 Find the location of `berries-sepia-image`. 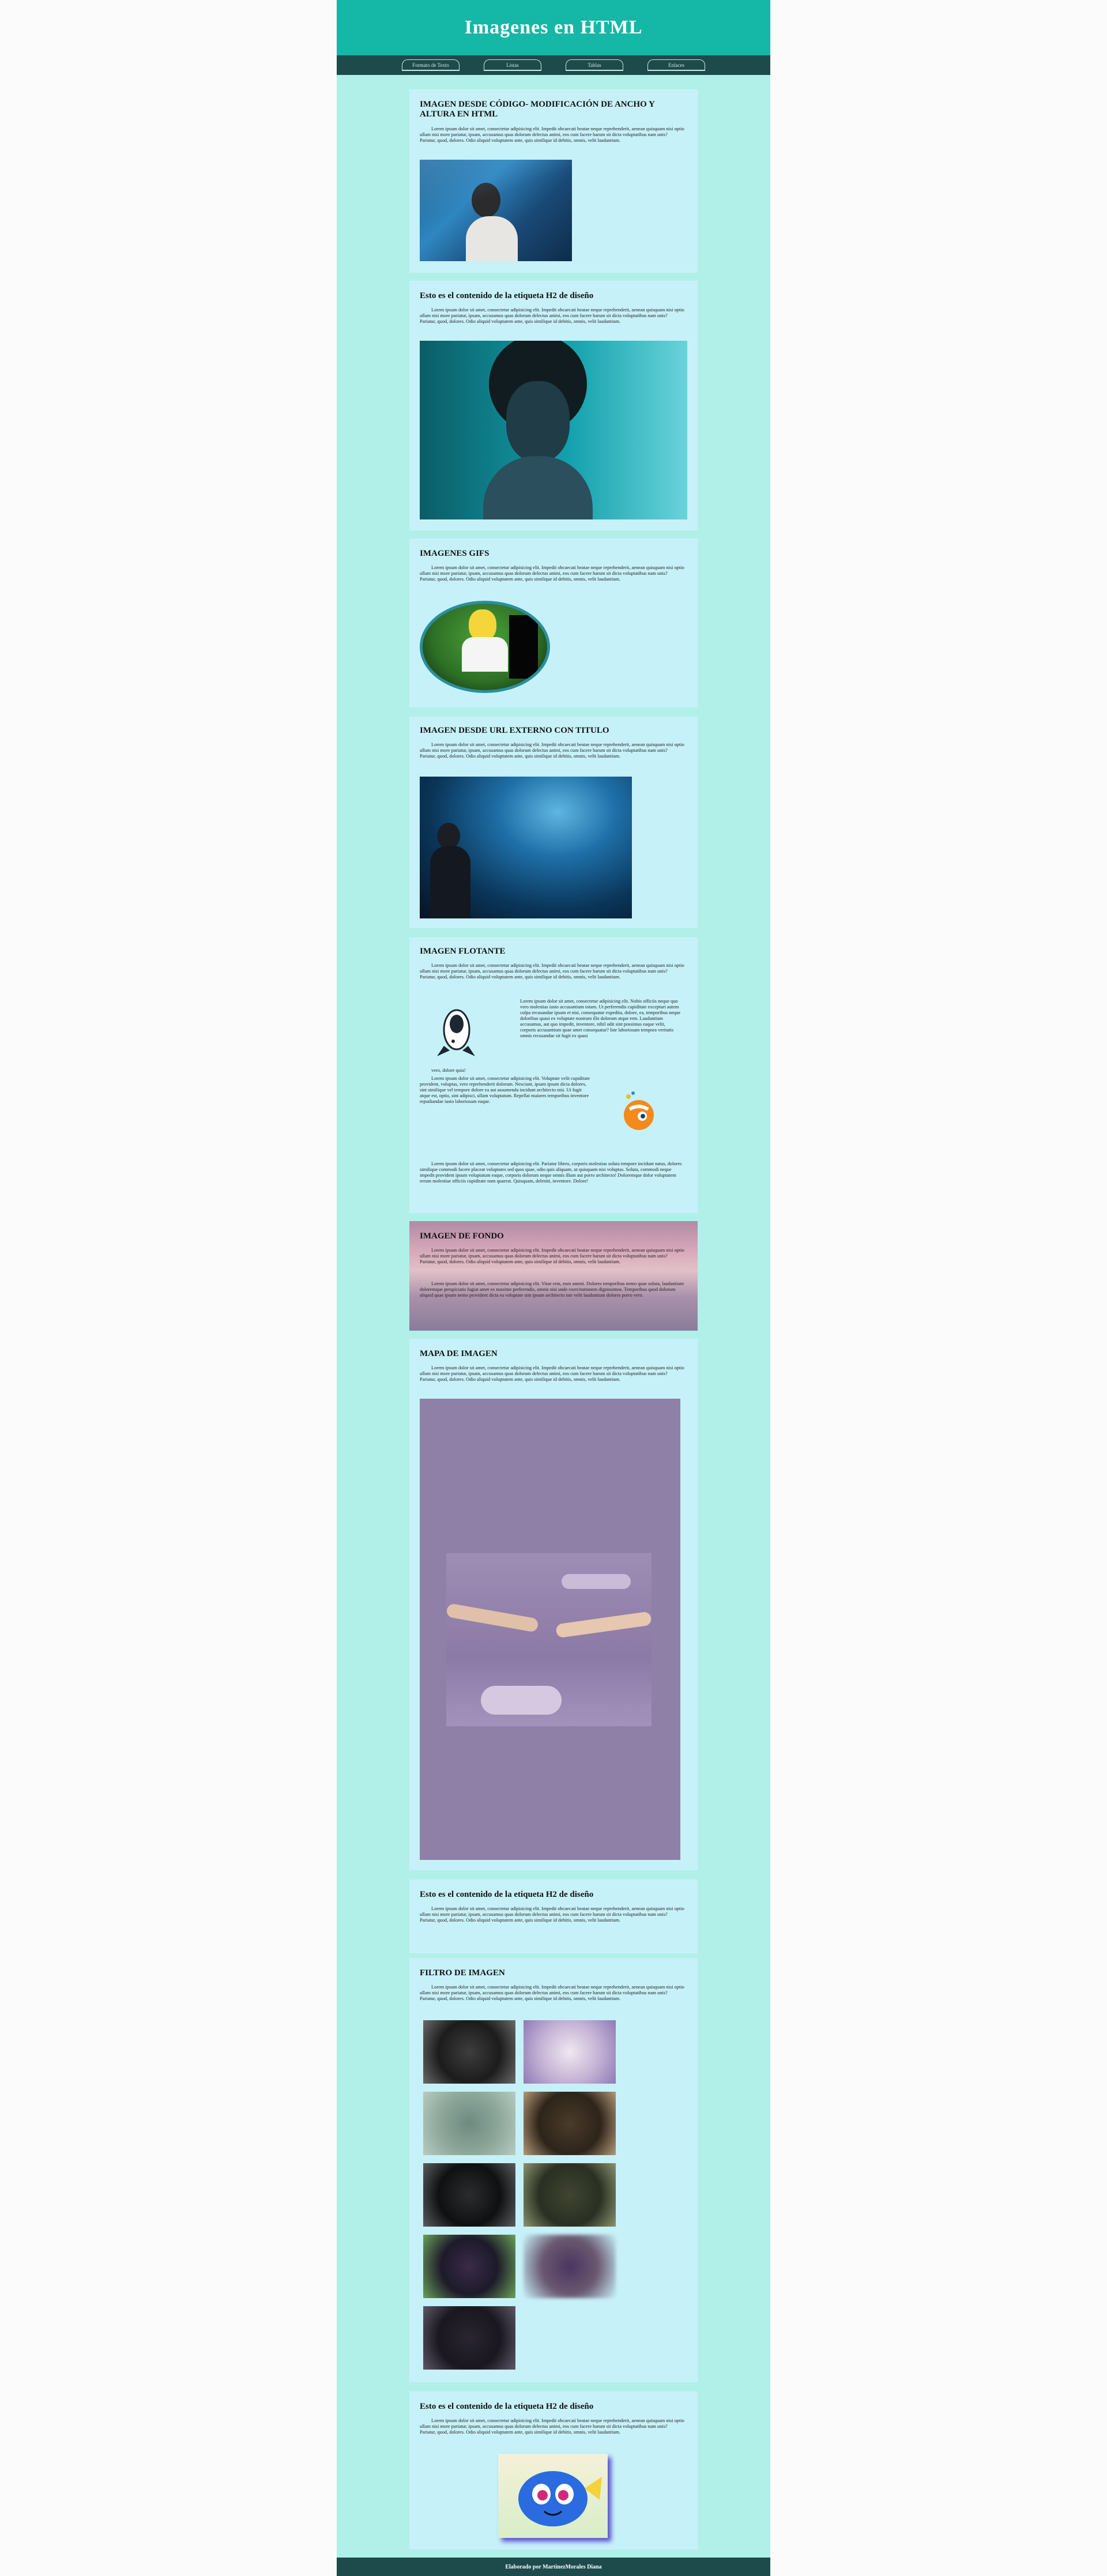

berries-sepia-image is located at coordinates (570, 2123).